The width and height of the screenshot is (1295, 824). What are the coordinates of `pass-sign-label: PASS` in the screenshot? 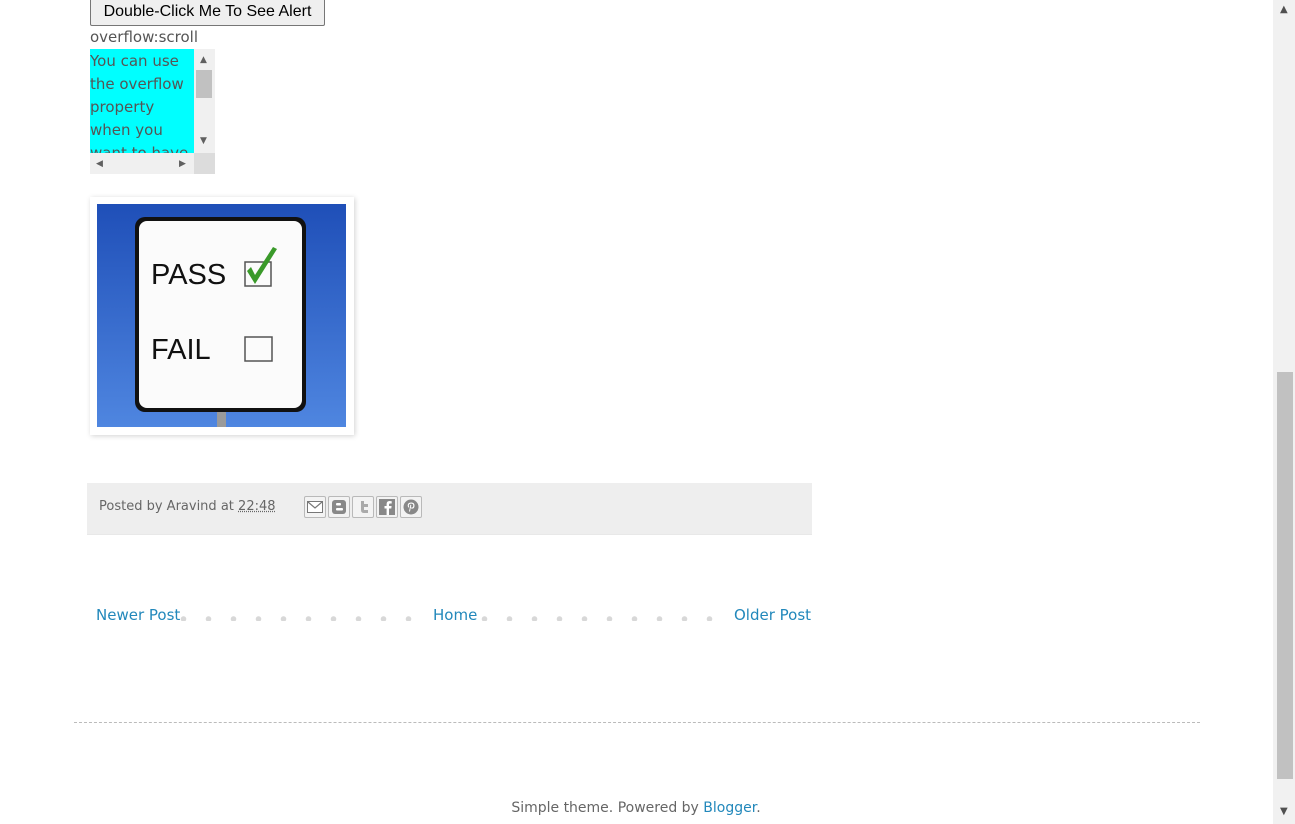 It's located at (188, 275).